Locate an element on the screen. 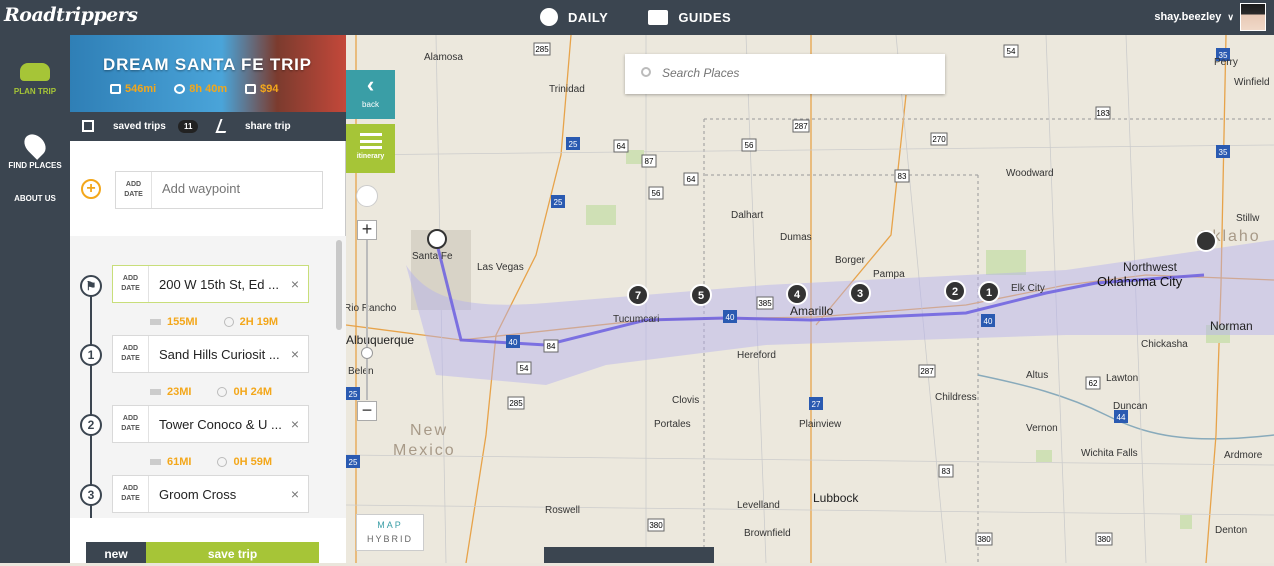 The height and width of the screenshot is (566, 1274). back-label: back is located at coordinates (370, 104).